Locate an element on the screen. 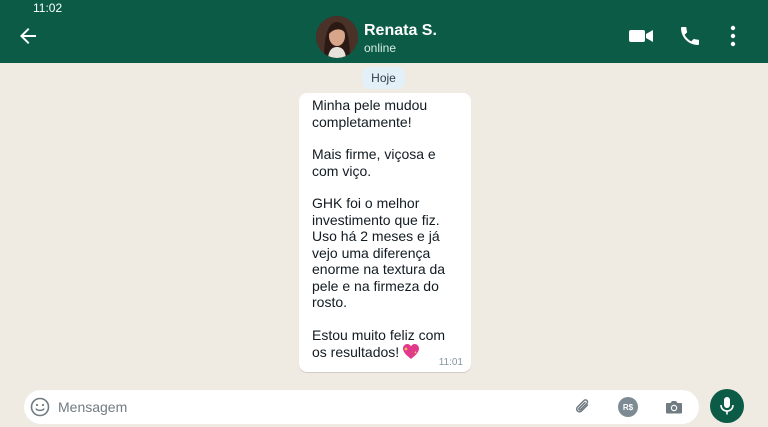 The image size is (768, 427). video-camera-icon is located at coordinates (641, 36).